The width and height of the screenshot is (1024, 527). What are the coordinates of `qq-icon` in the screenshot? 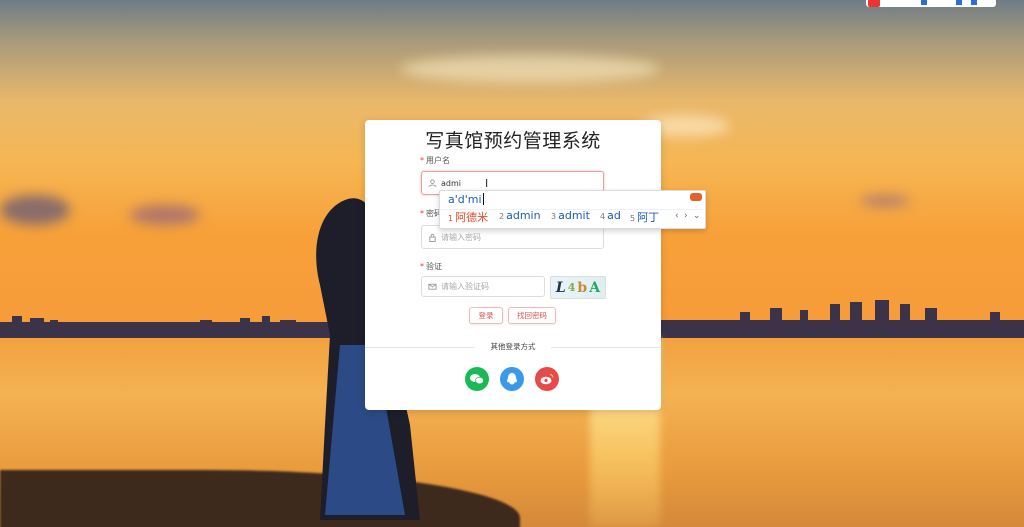 It's located at (512, 379).